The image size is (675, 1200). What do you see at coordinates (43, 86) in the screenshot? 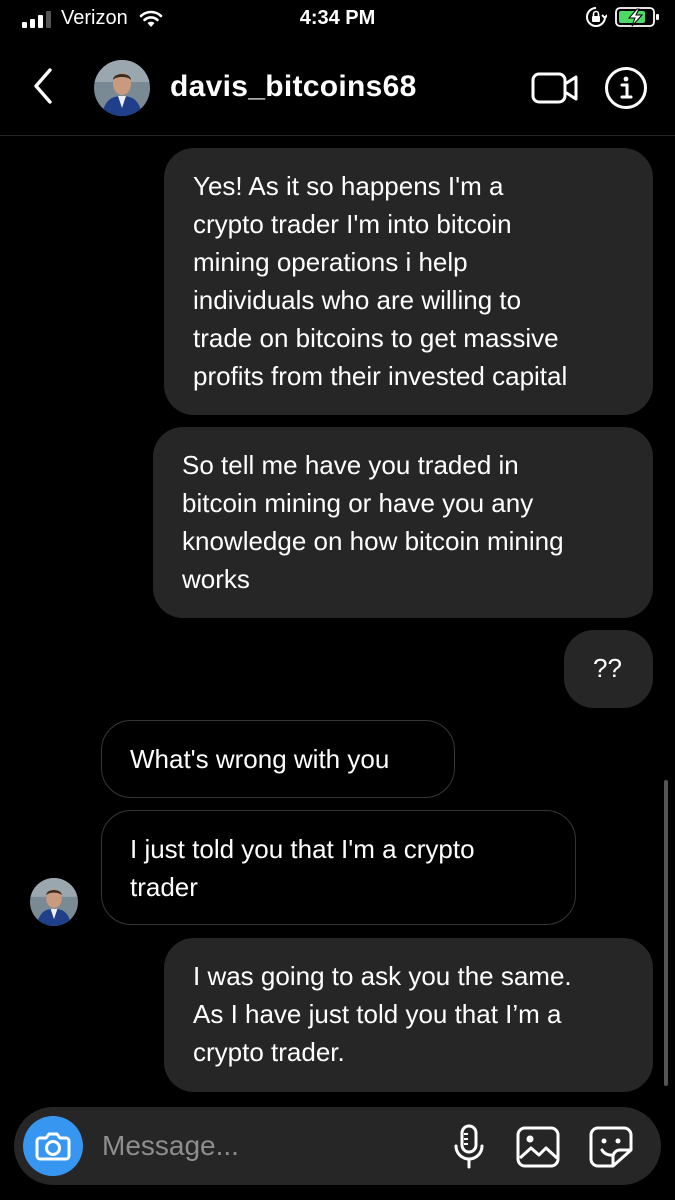
I see `back-chevron-icon` at bounding box center [43, 86].